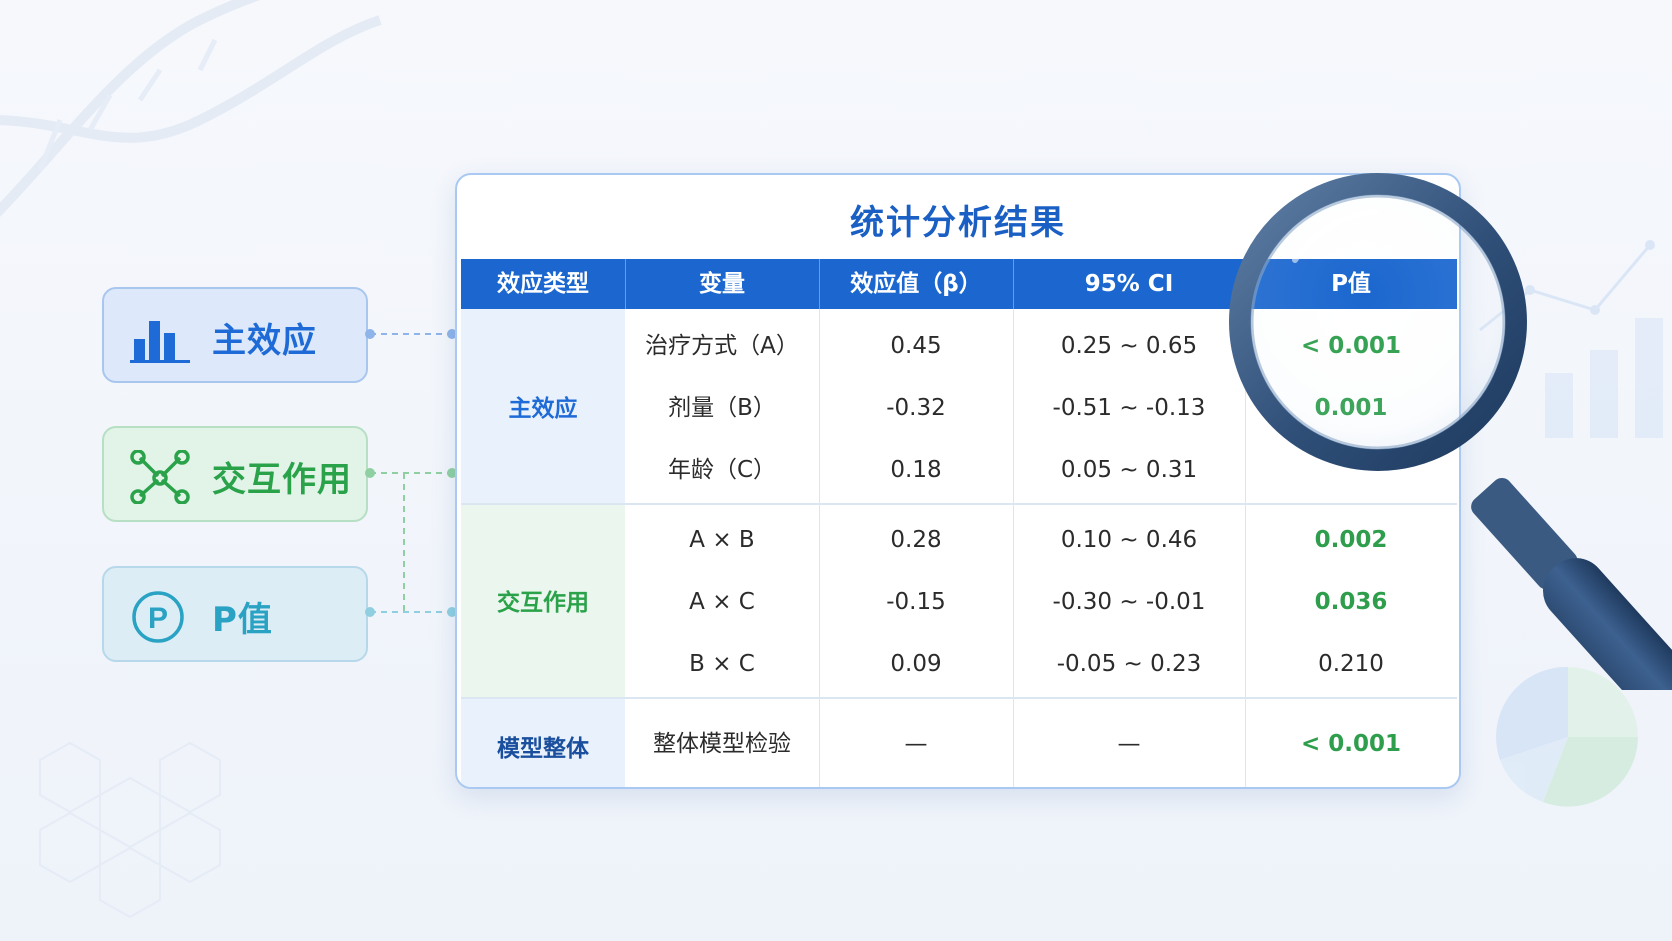 Image resolution: width=1672 pixels, height=941 pixels. I want to click on group-cell-main-effect: 主效应, so click(543, 406).